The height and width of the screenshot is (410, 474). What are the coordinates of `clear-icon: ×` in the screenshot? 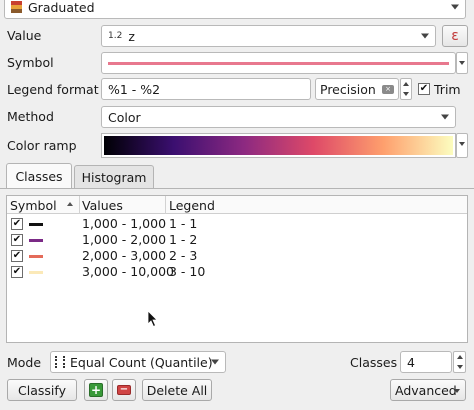 It's located at (388, 89).